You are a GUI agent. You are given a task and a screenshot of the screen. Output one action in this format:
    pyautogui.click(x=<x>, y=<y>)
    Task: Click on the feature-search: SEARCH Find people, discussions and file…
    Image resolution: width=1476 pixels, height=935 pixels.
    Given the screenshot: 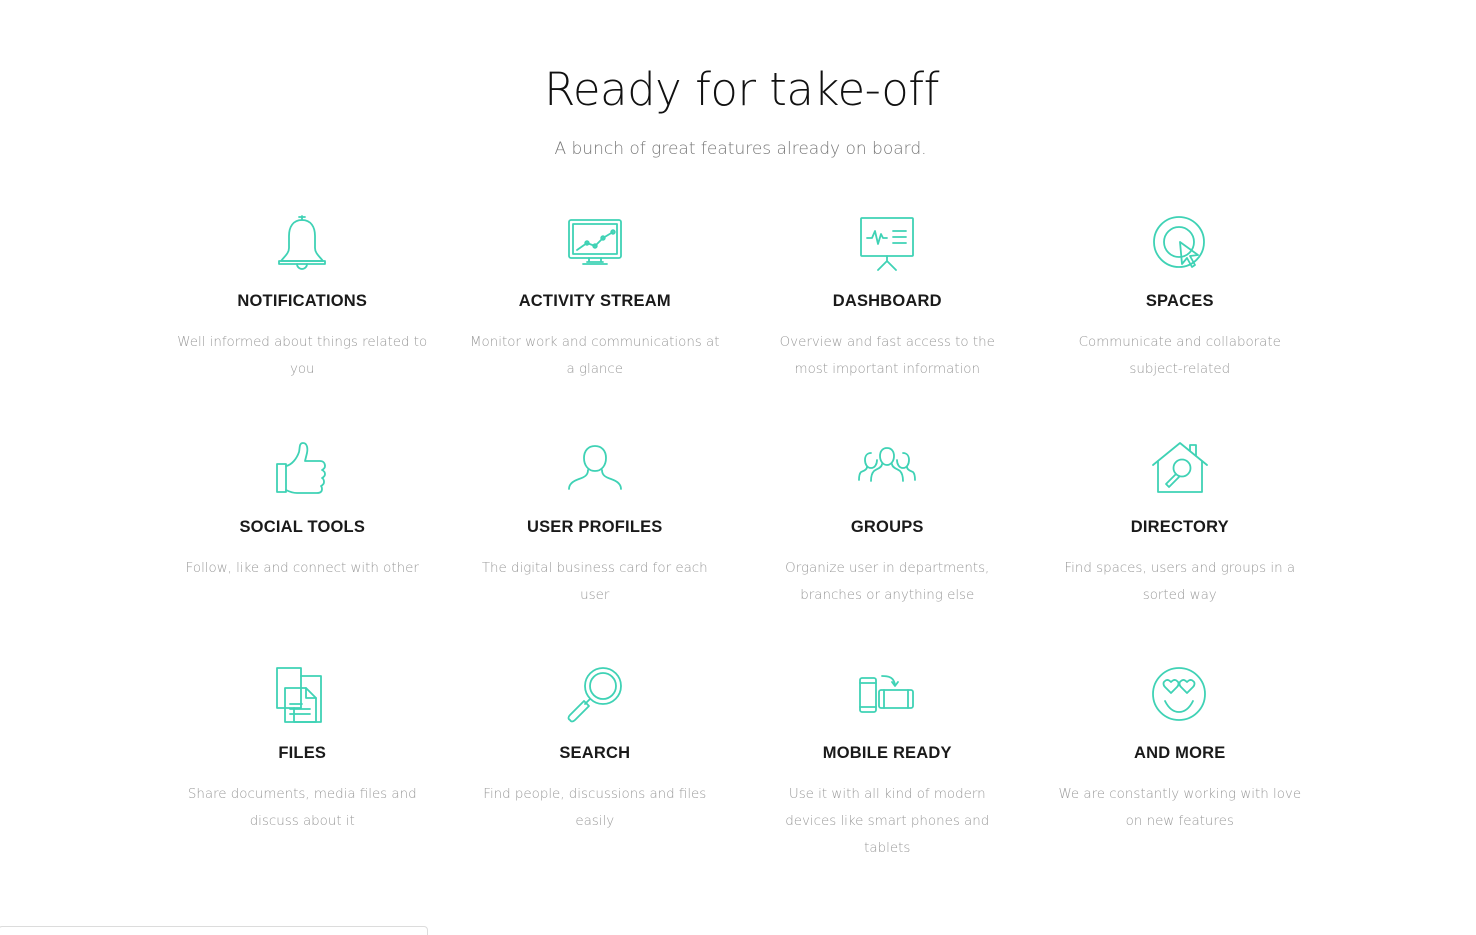 What is the action you would take?
    pyautogui.click(x=595, y=777)
    